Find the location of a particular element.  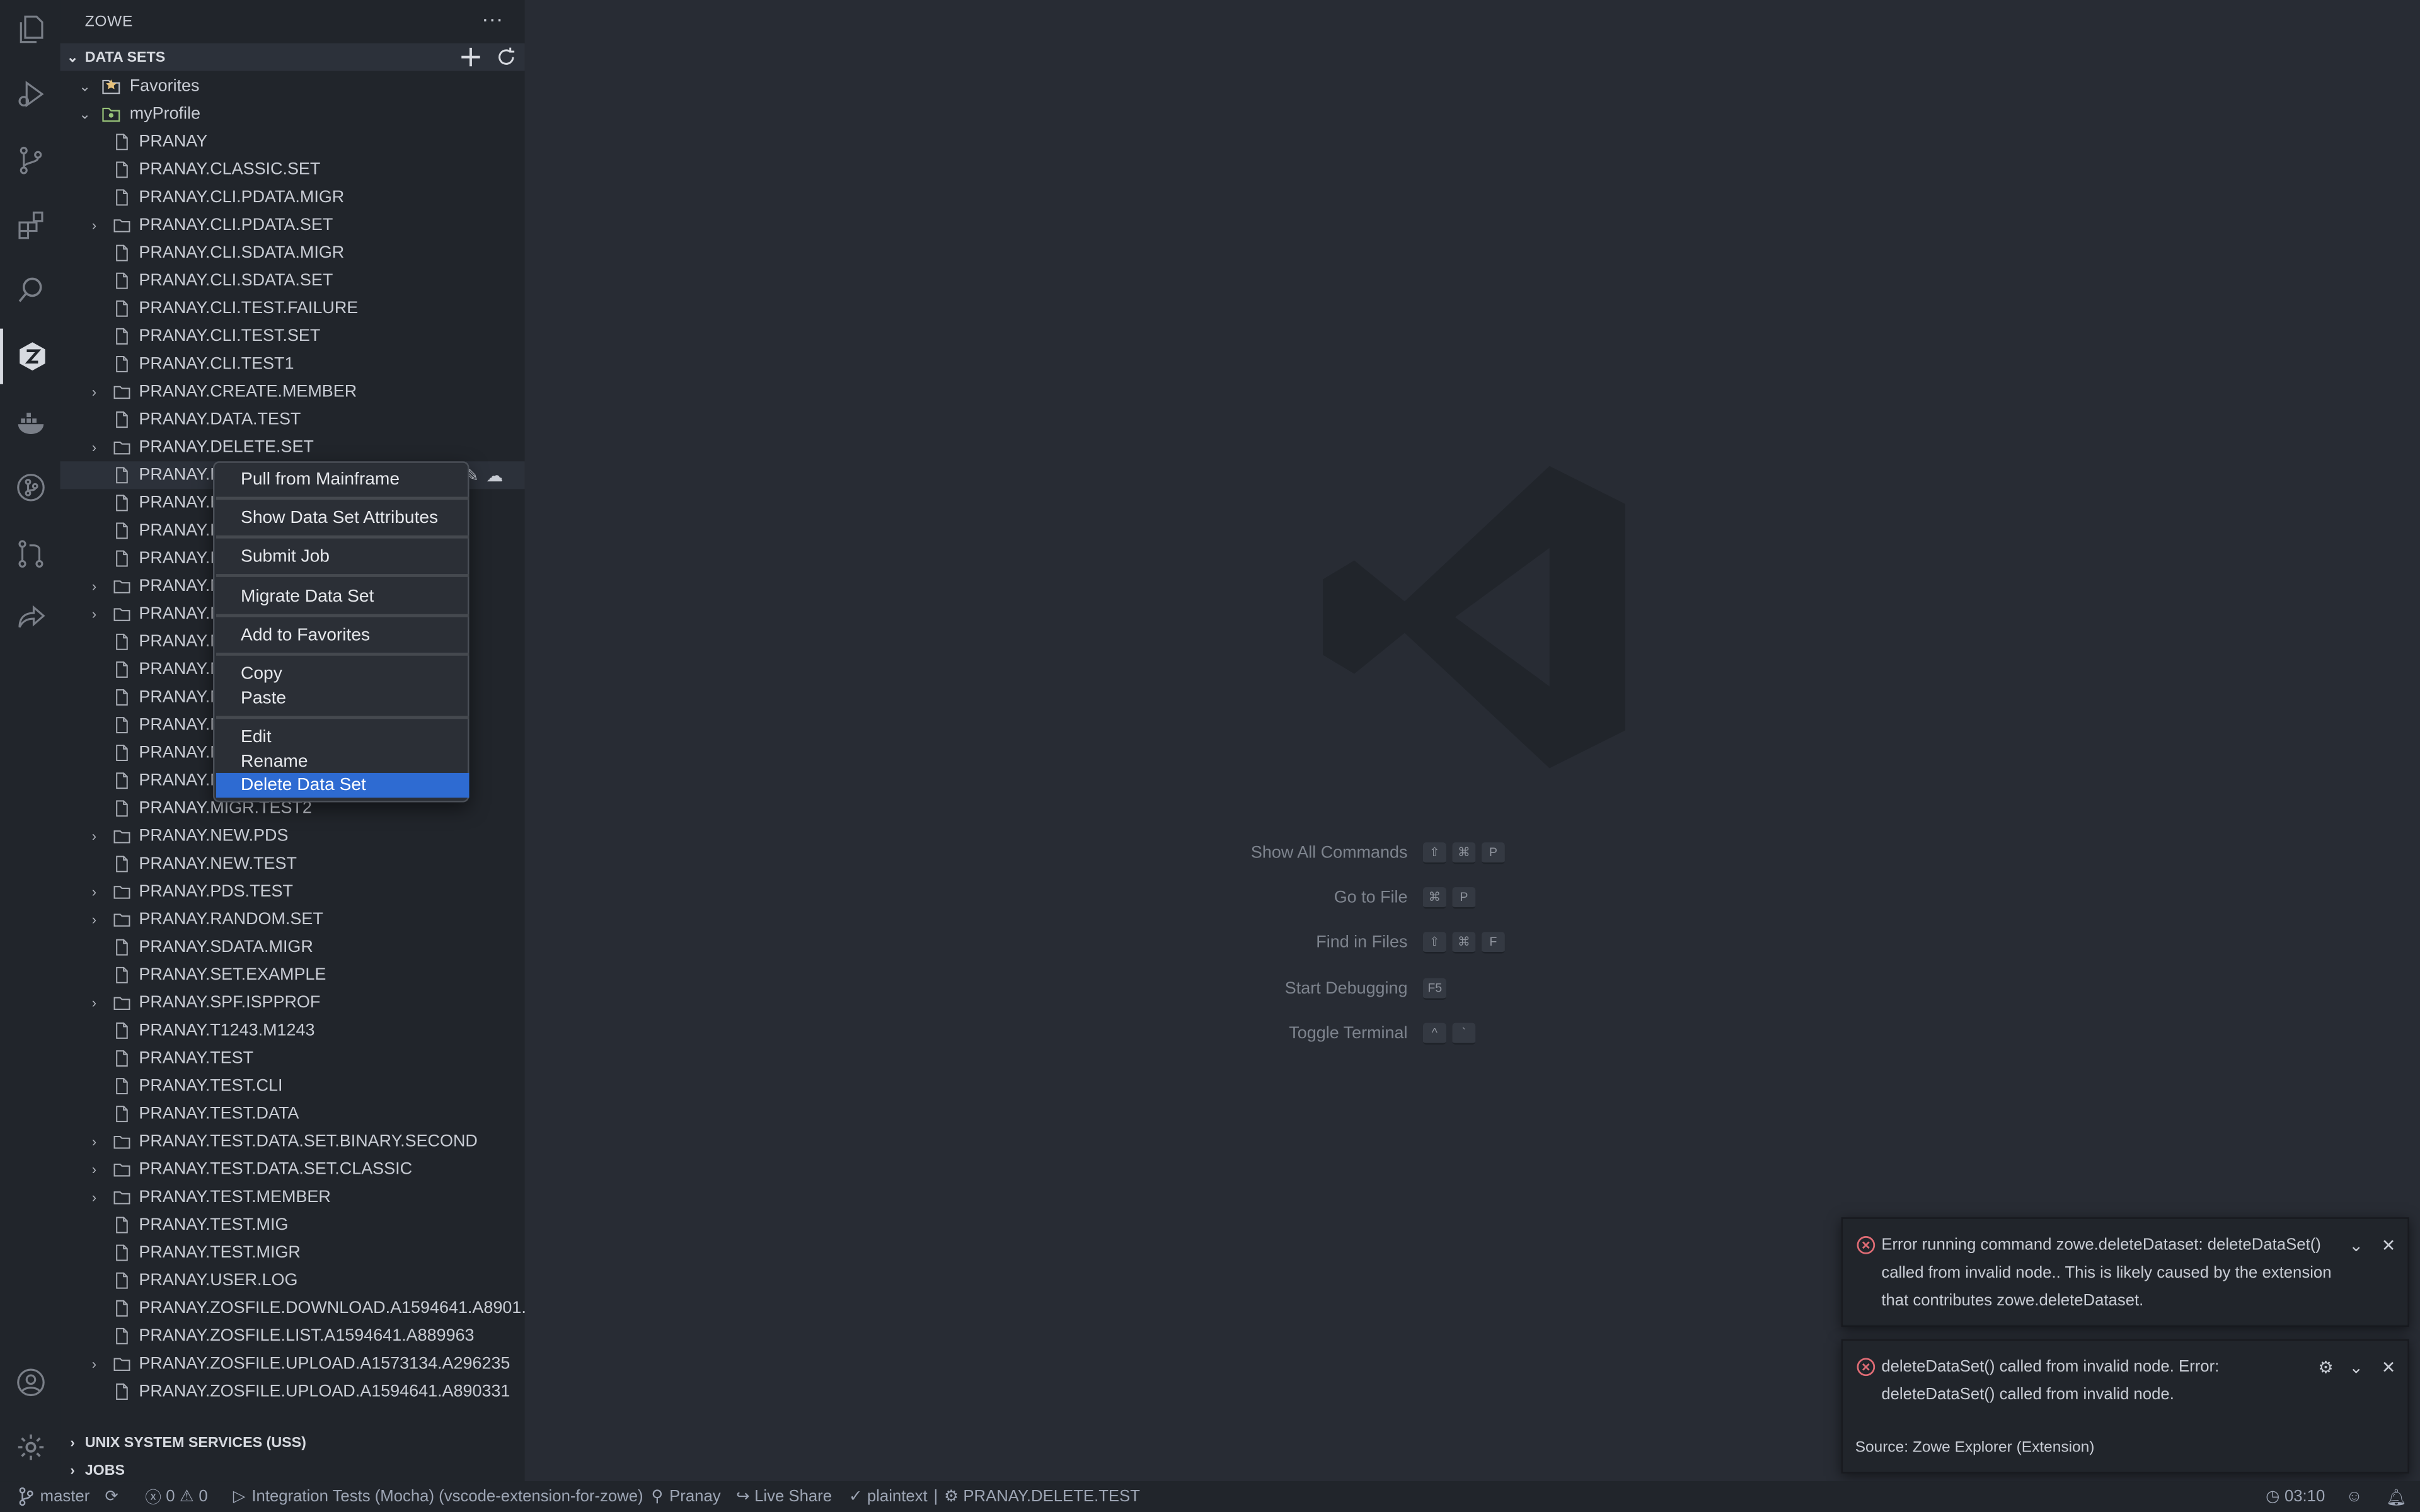

data-set-pds-row: › PRANAY.CREATE.MEMBER is located at coordinates (293, 392).